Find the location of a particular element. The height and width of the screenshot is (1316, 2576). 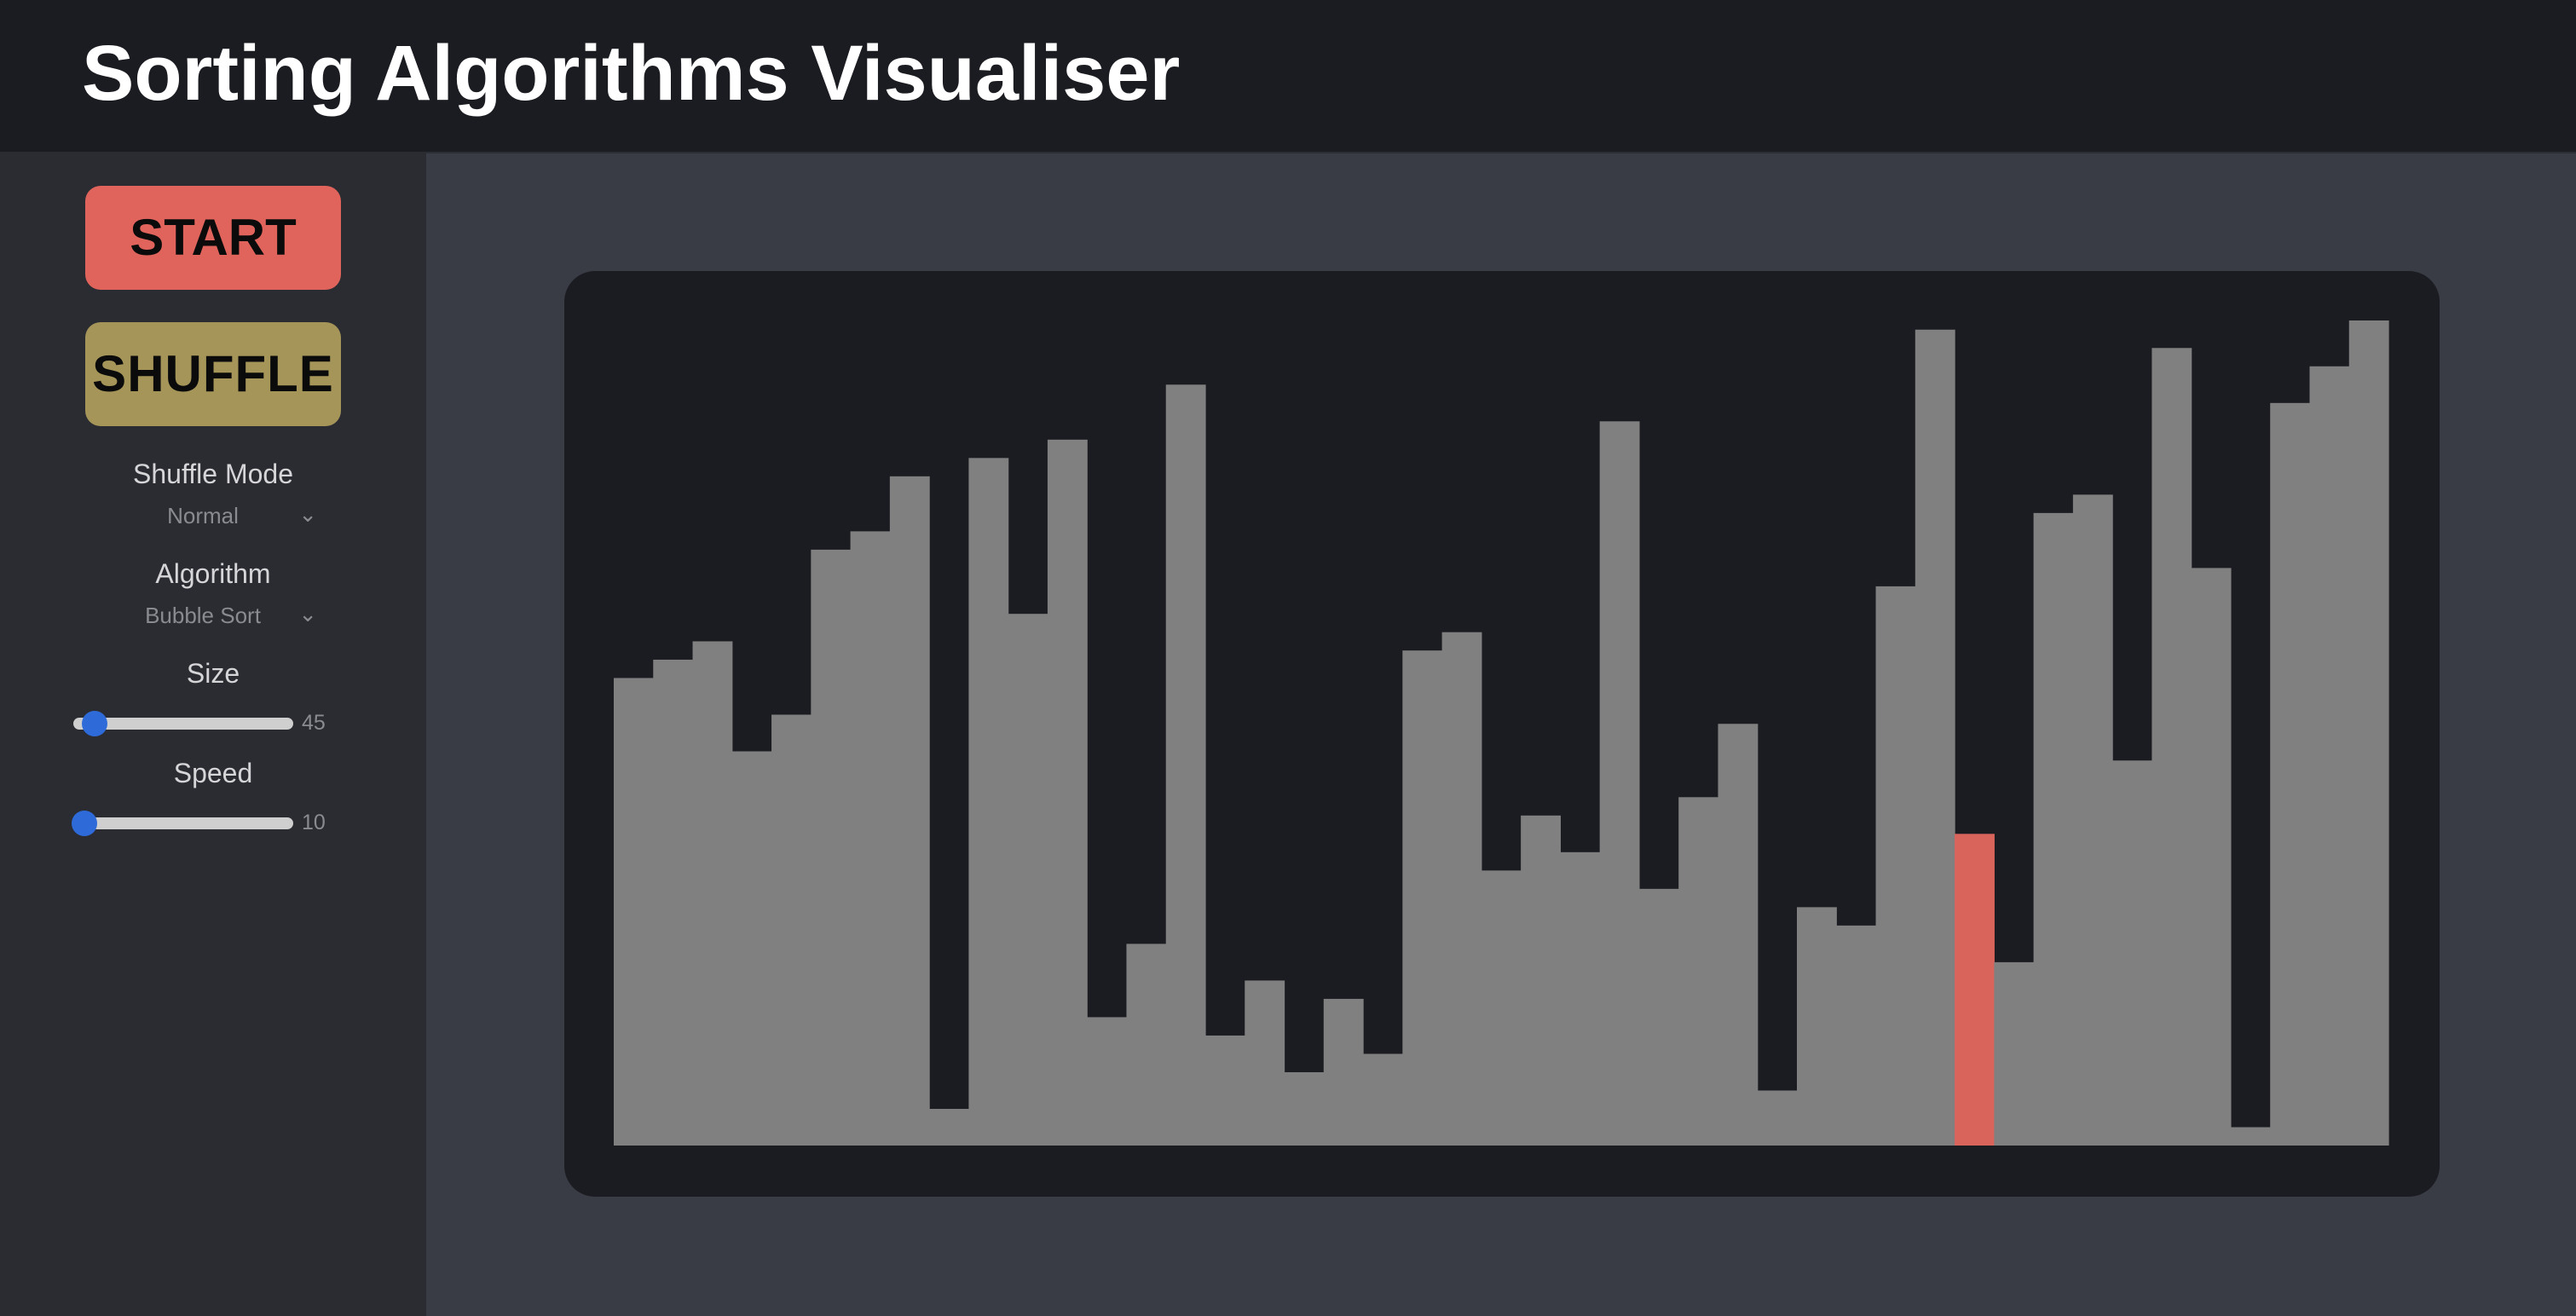

page-title: Sorting Algorithms Visualiser is located at coordinates (631, 74).